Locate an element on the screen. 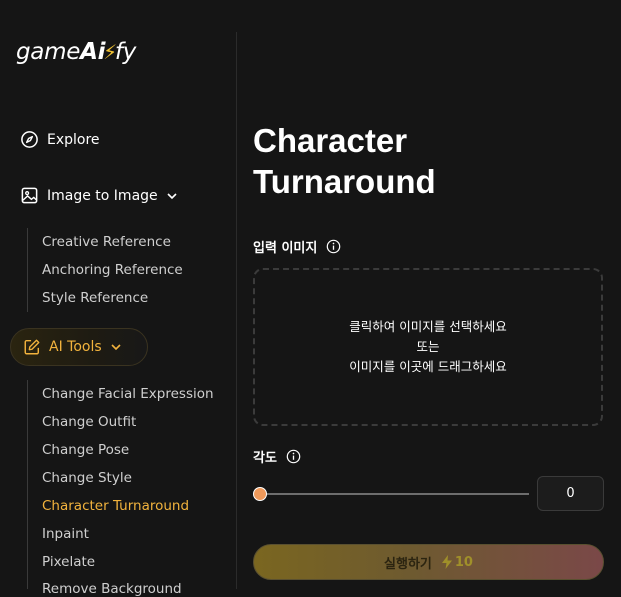 The image size is (621, 597). run-button: 실행하기 10 is located at coordinates (428, 562).